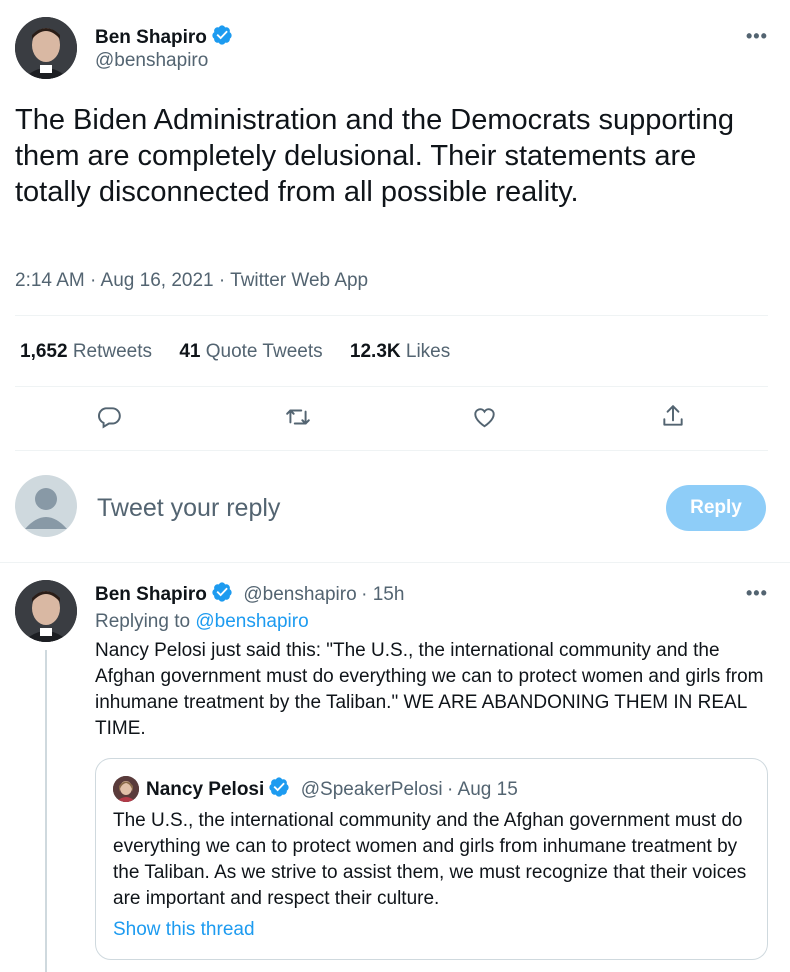 Image resolution: width=790 pixels, height=972 pixels. What do you see at coordinates (298, 417) in the screenshot?
I see `retweet-icon` at bounding box center [298, 417].